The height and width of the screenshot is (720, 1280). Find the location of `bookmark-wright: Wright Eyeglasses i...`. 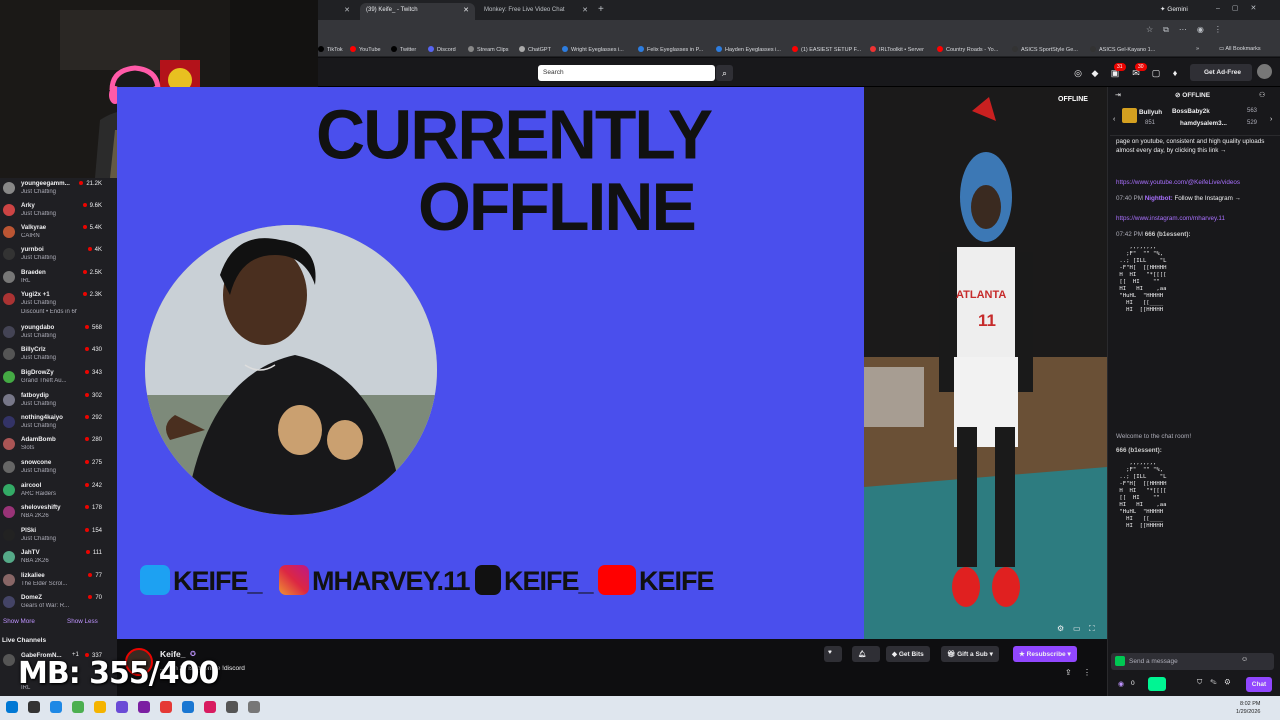

bookmark-wright: Wright Eyeglasses i... is located at coordinates (593, 49).